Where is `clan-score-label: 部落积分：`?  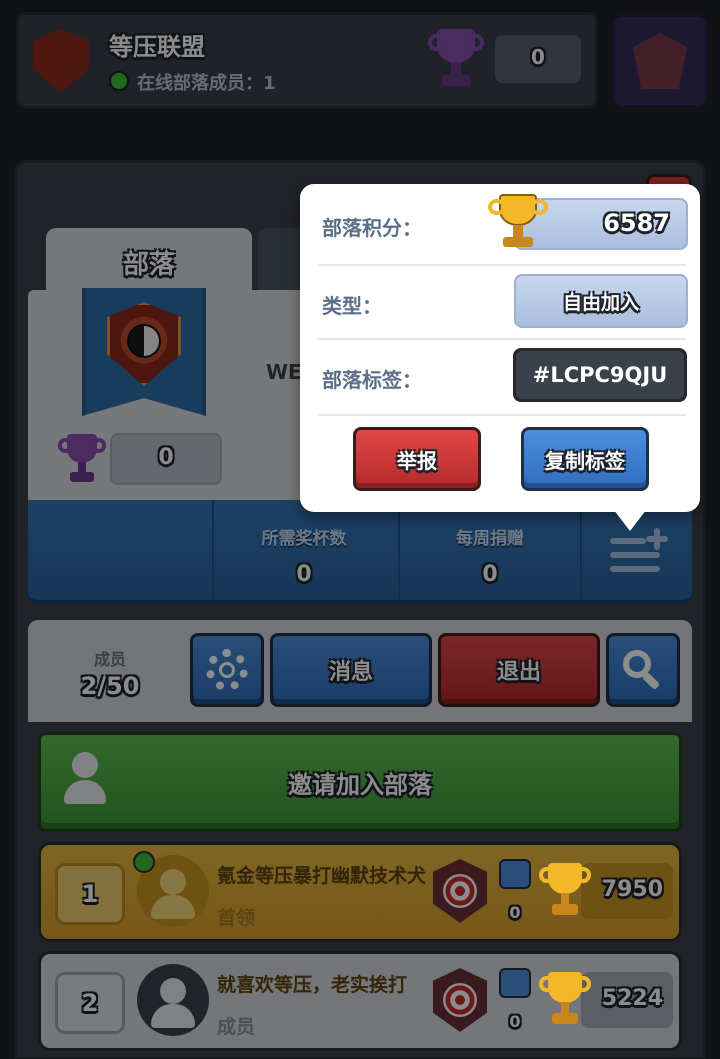
clan-score-label: 部落积分： is located at coordinates (372, 228).